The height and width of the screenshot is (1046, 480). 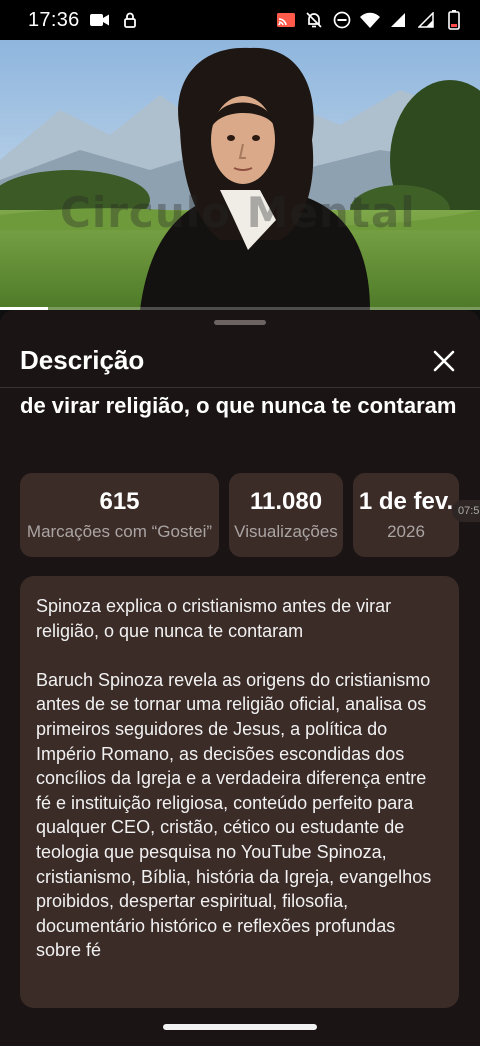 I want to click on home-indicator, so click(x=240, y=1027).